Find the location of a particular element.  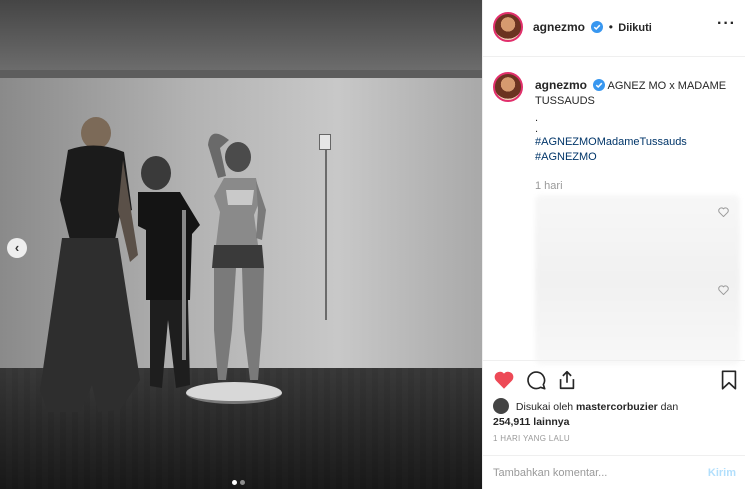

carousel-dot-active is located at coordinates (234, 482).